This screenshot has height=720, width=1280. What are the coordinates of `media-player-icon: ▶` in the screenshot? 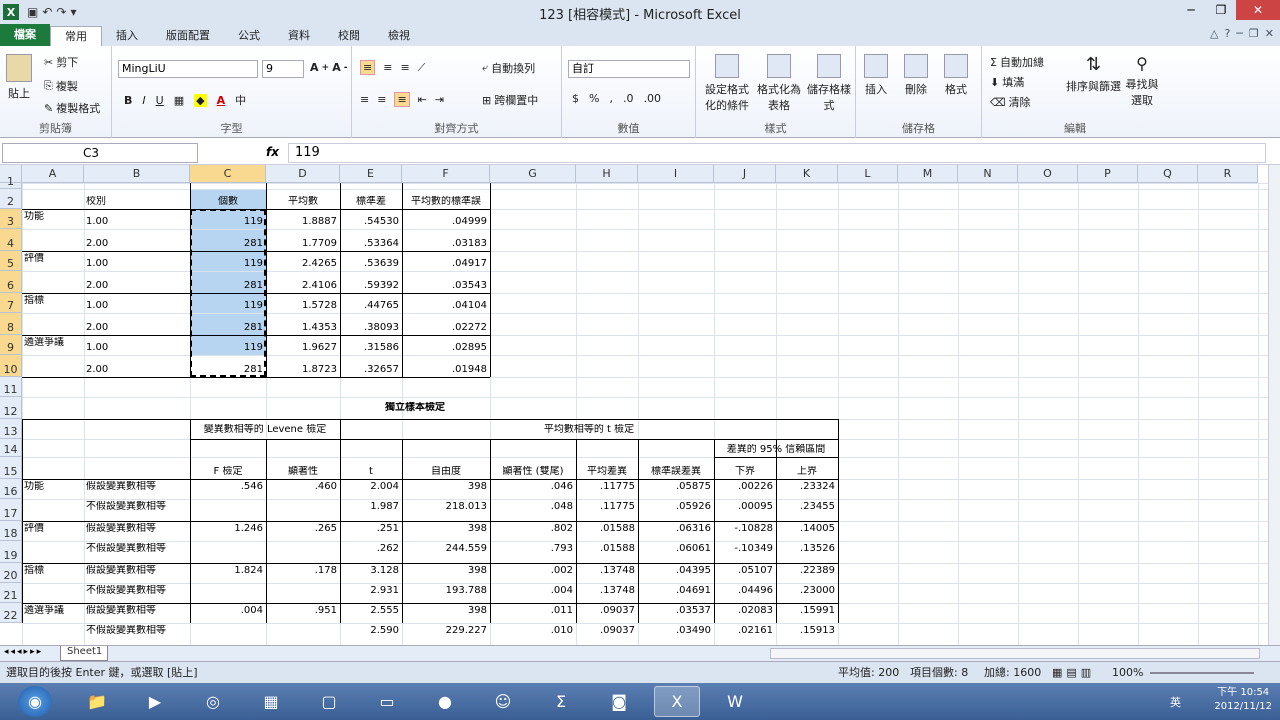 It's located at (155, 701).